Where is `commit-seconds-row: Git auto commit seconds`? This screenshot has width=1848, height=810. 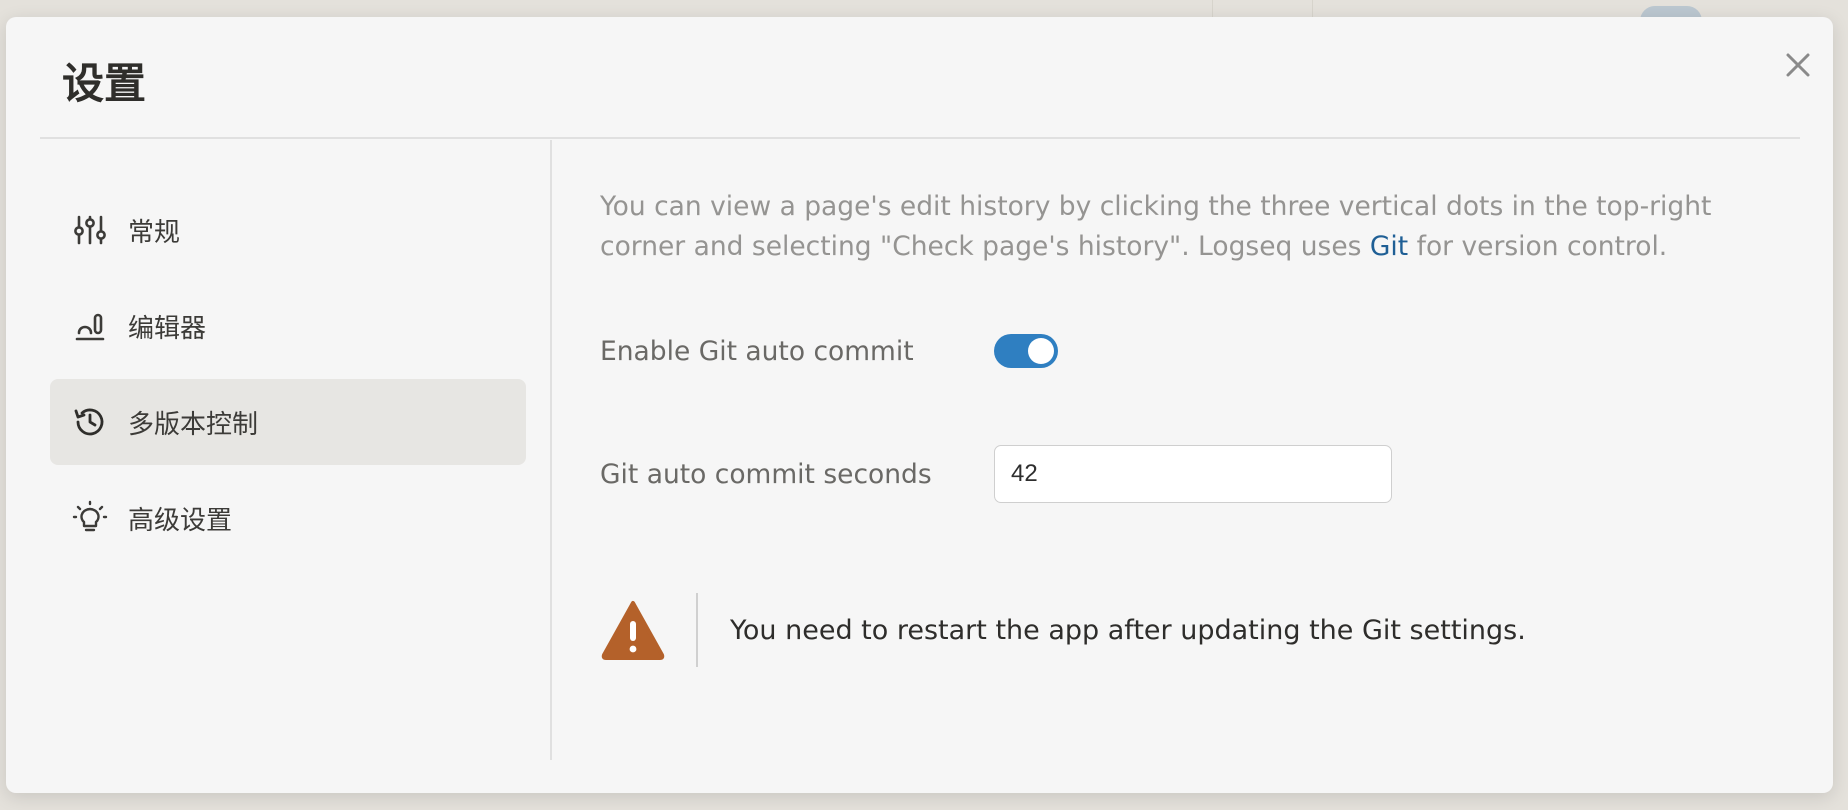 commit-seconds-row: Git auto commit seconds is located at coordinates (996, 474).